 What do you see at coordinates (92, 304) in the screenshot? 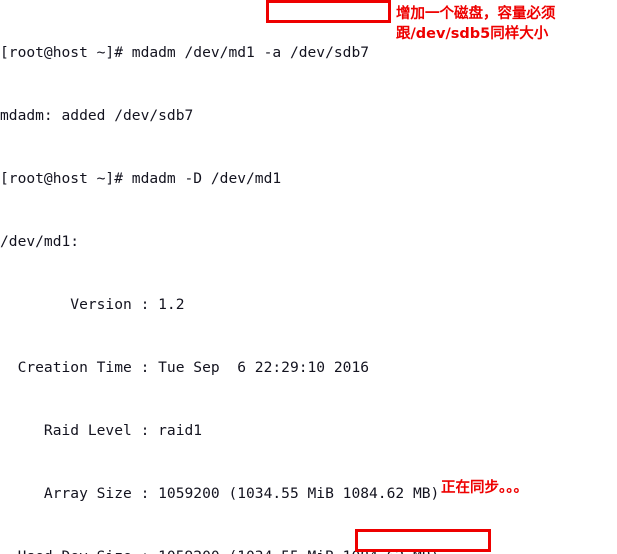
I see `terminal-line-version: Version : 1.2` at bounding box center [92, 304].